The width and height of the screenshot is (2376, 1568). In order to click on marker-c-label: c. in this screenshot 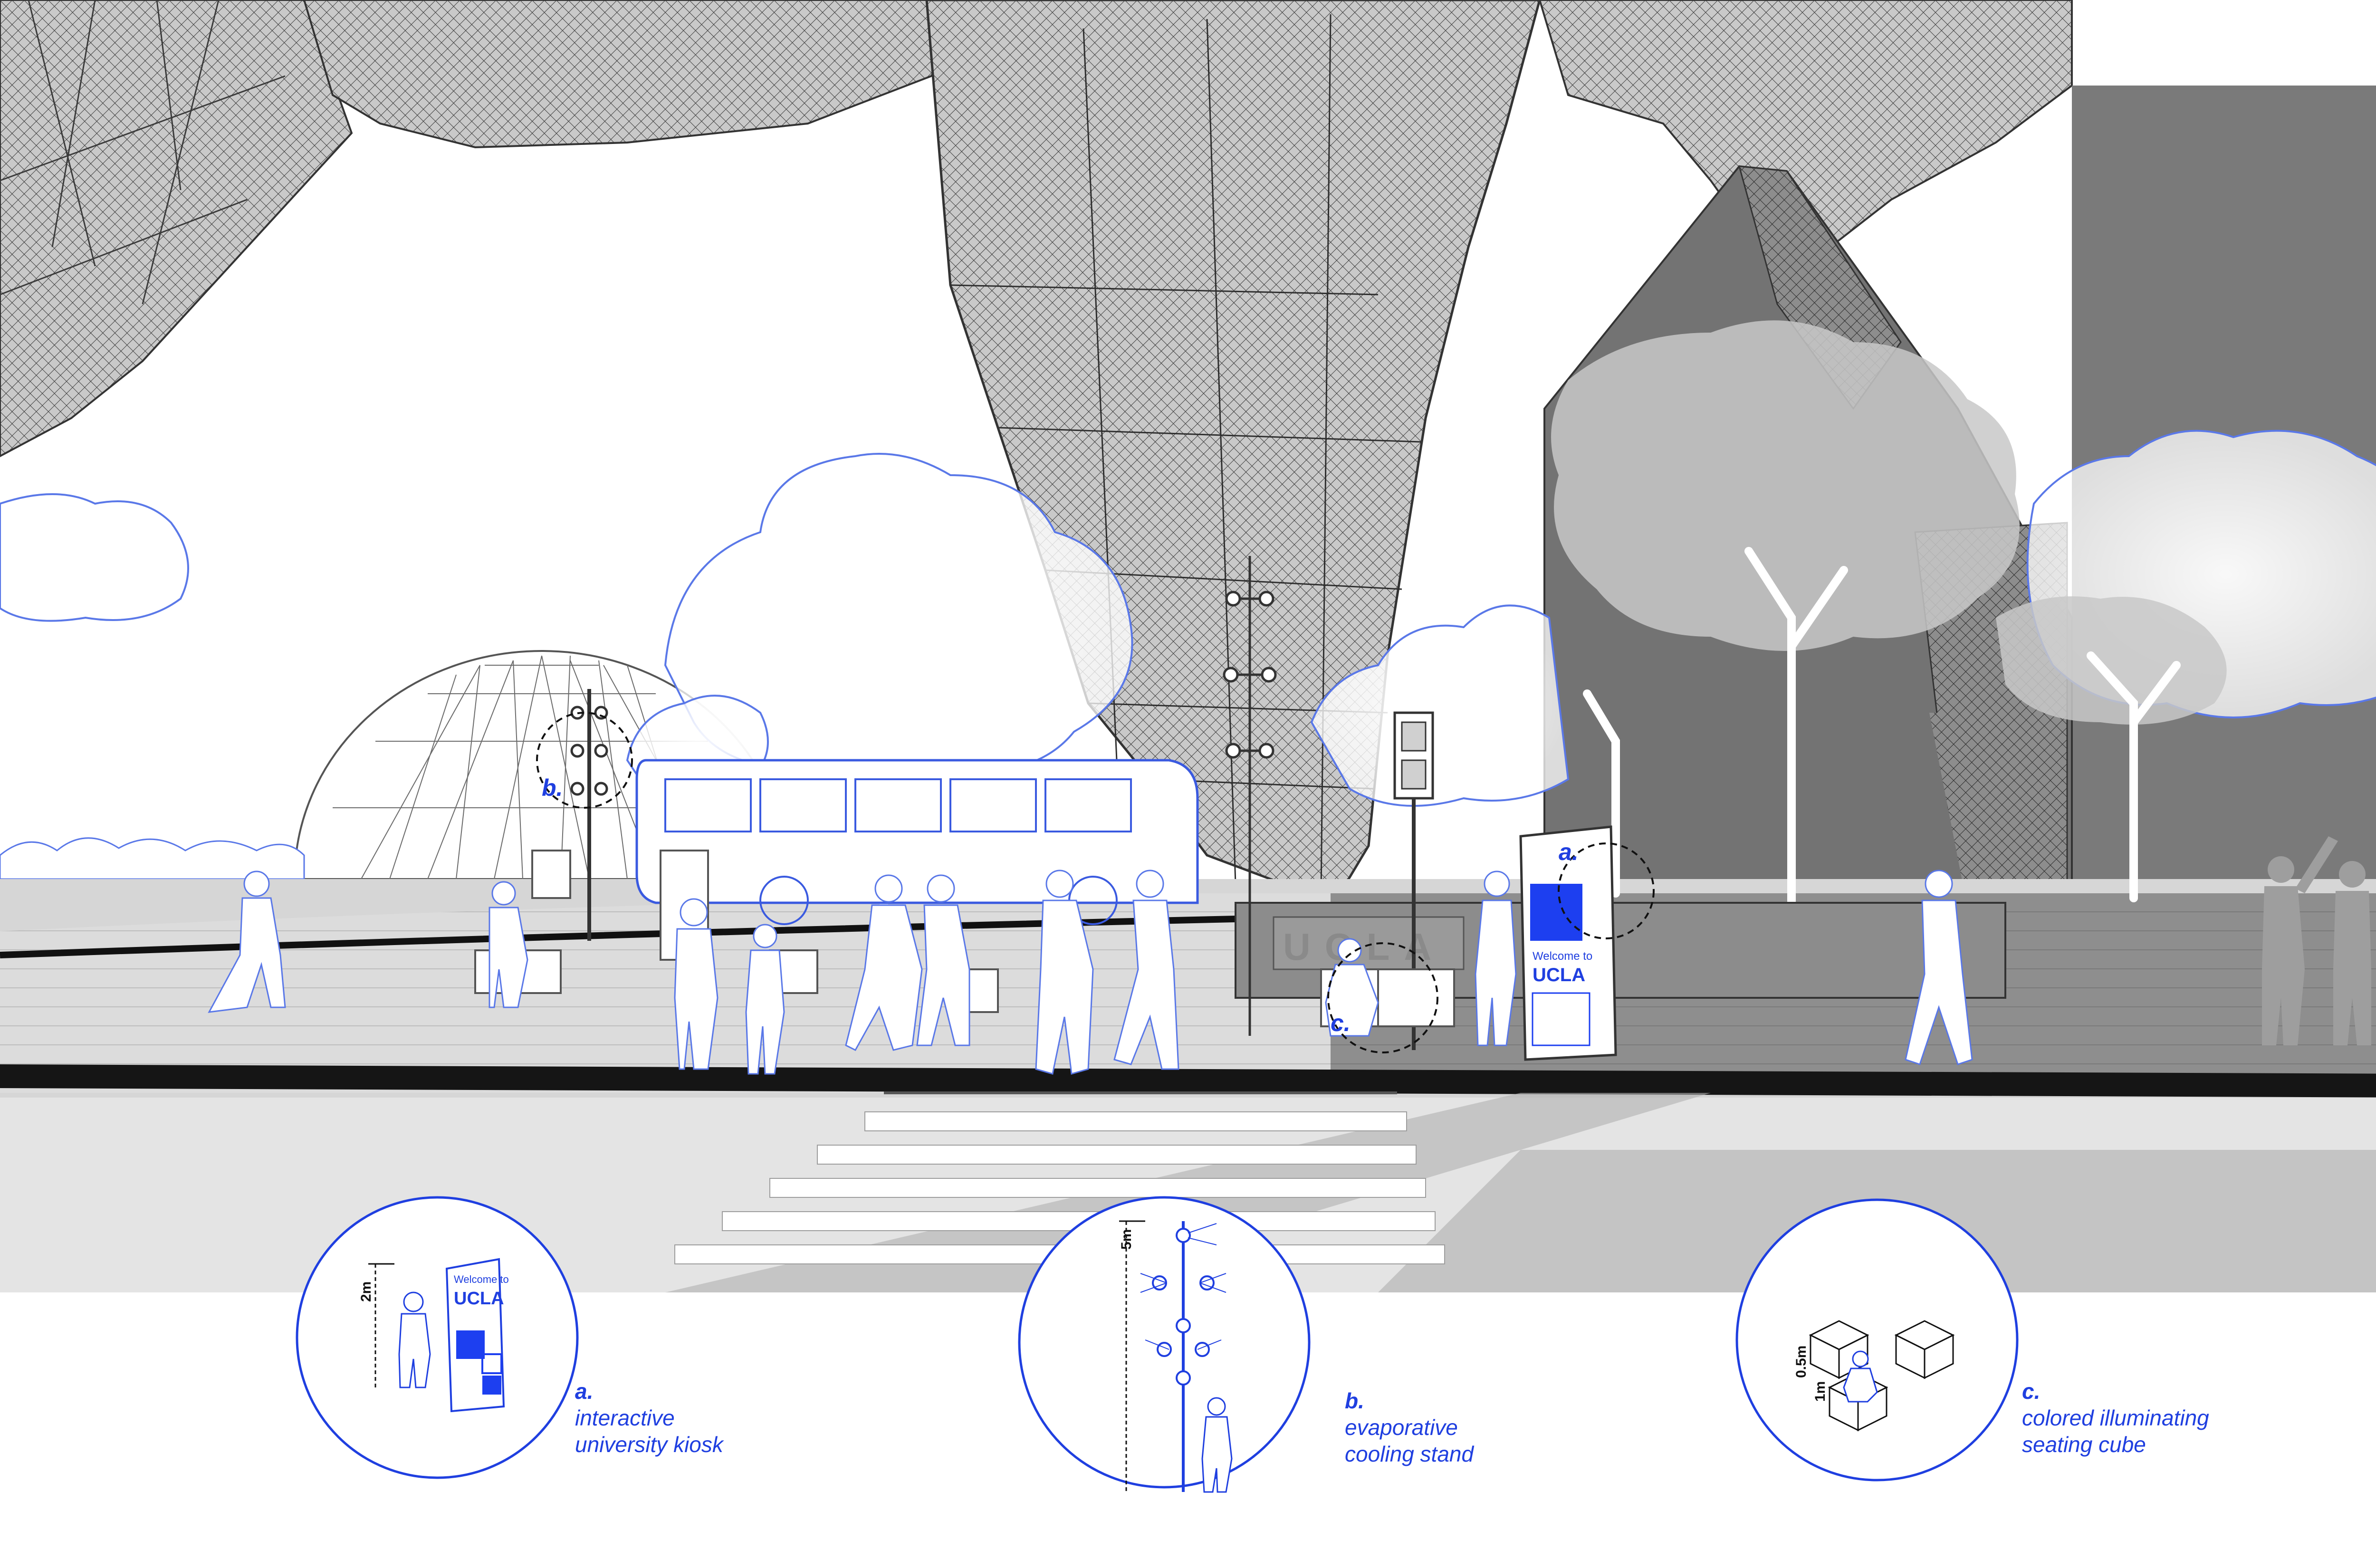, I will do `click(1341, 1023)`.